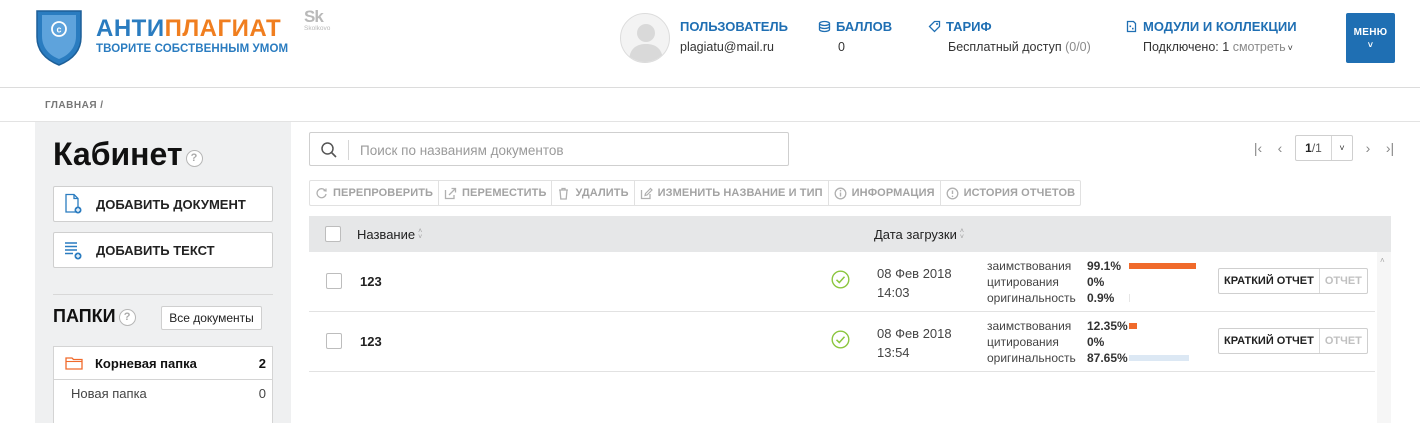  Describe the element at coordinates (602, 193) in the screenshot. I see `delete-label: УДАЛИТЬ` at that location.